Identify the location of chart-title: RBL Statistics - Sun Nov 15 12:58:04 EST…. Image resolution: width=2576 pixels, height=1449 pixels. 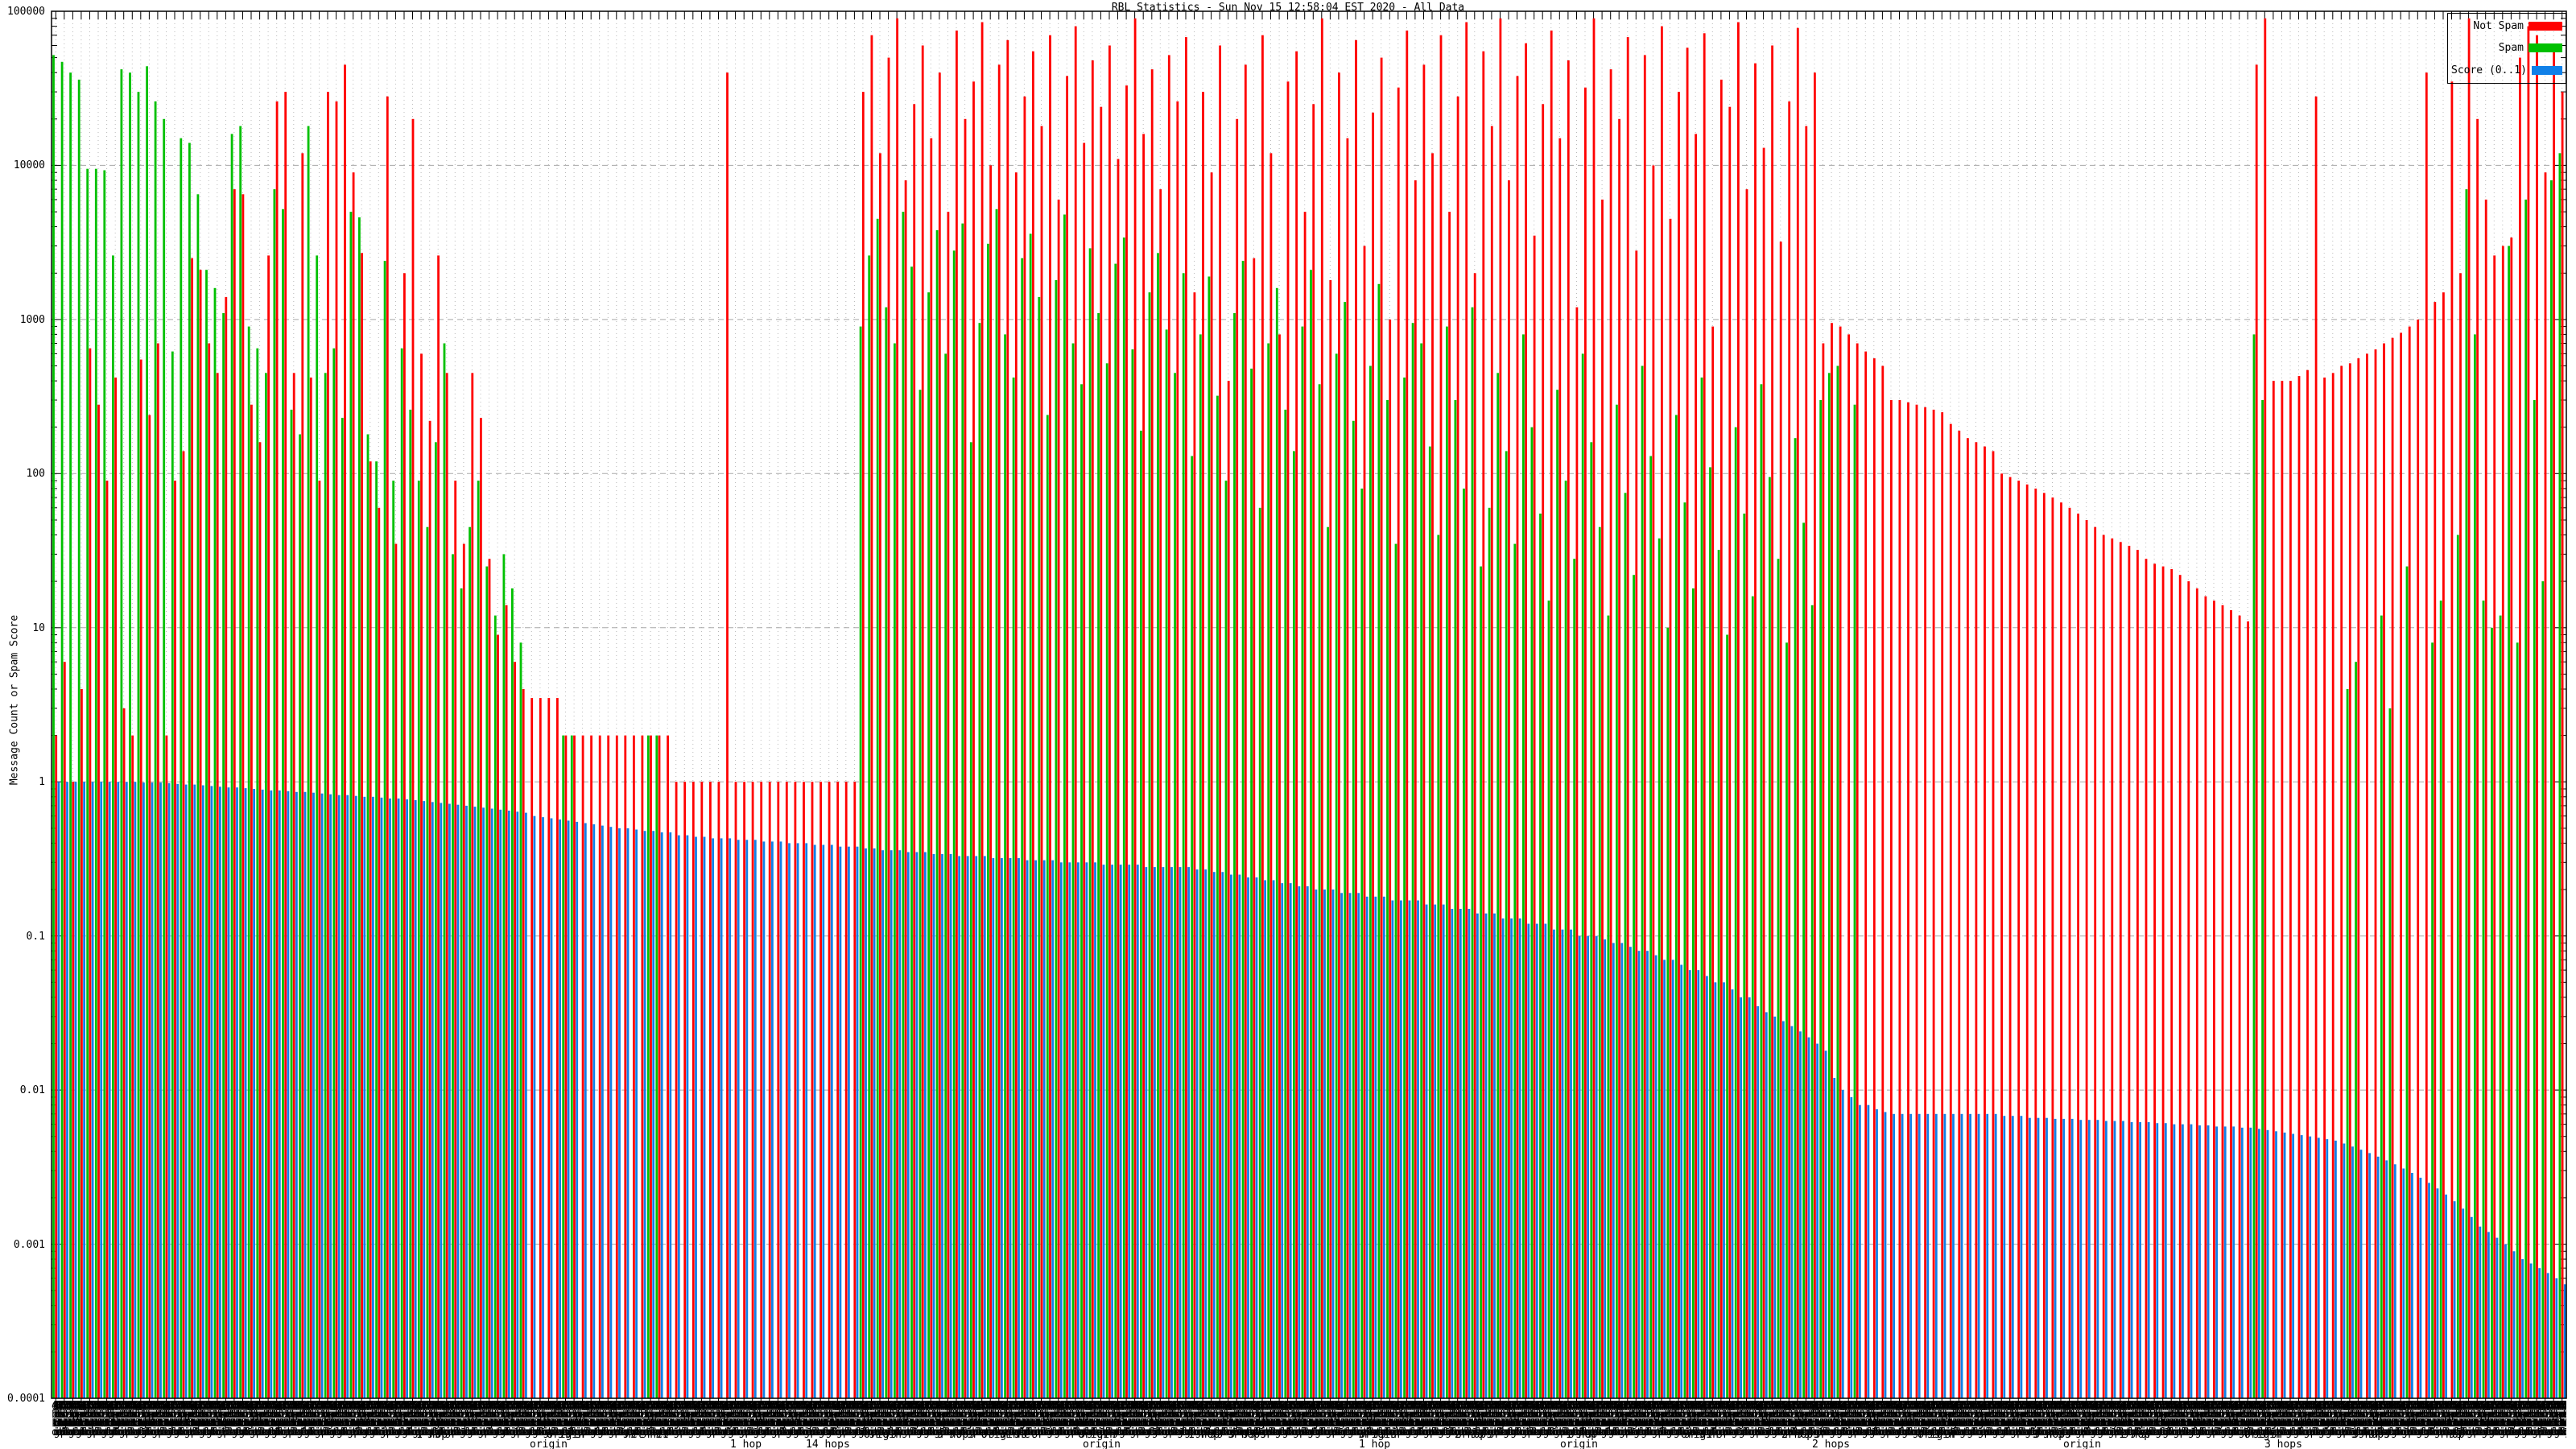
(1288, 8).